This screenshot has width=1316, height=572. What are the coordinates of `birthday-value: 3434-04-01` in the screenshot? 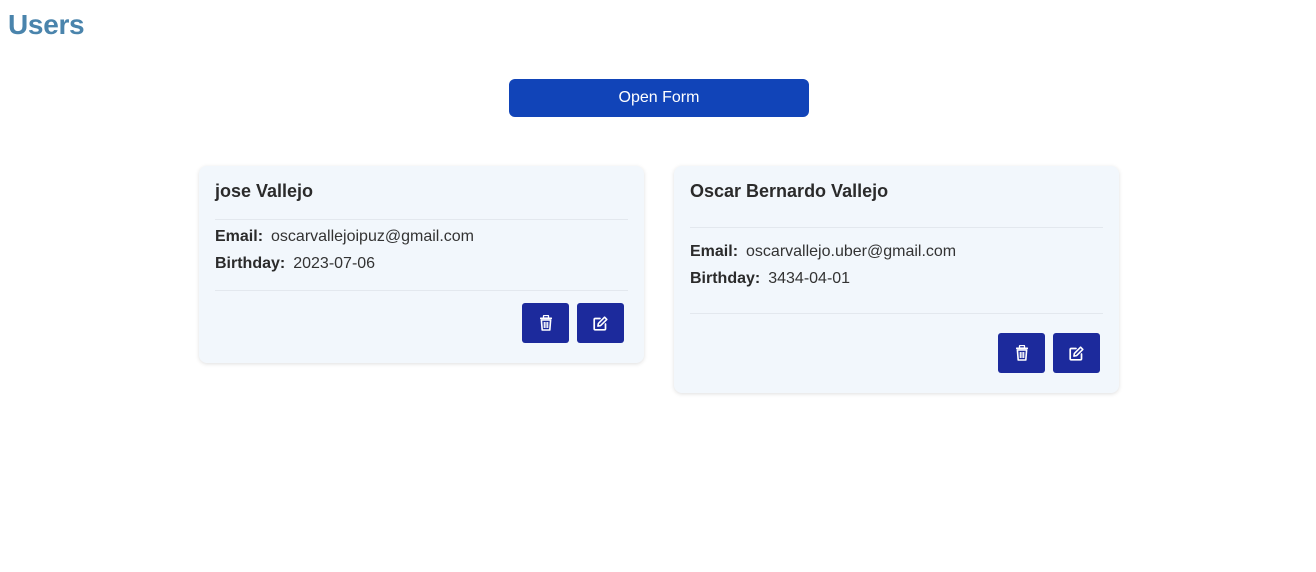 It's located at (809, 278).